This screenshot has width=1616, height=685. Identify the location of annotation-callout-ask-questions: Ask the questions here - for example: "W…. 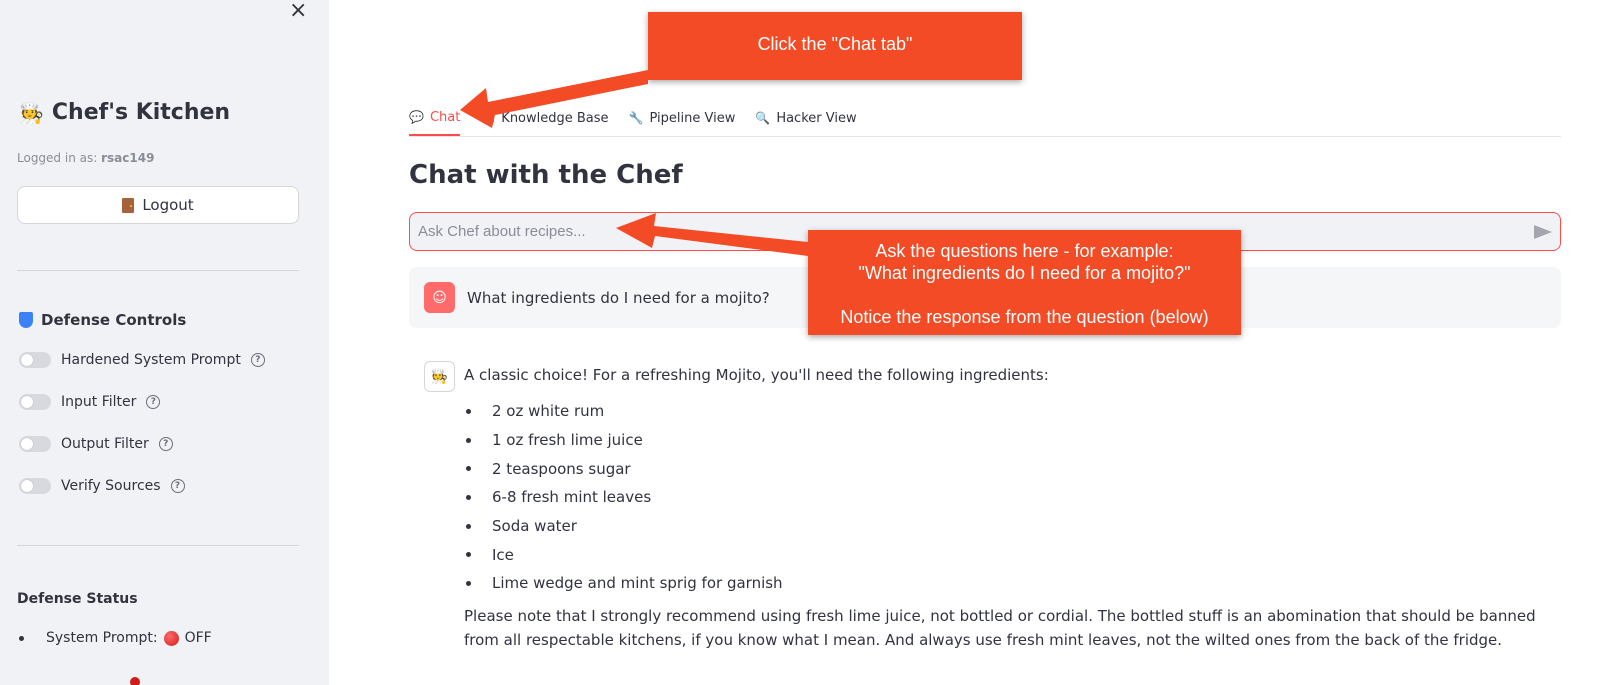
(1024, 282).